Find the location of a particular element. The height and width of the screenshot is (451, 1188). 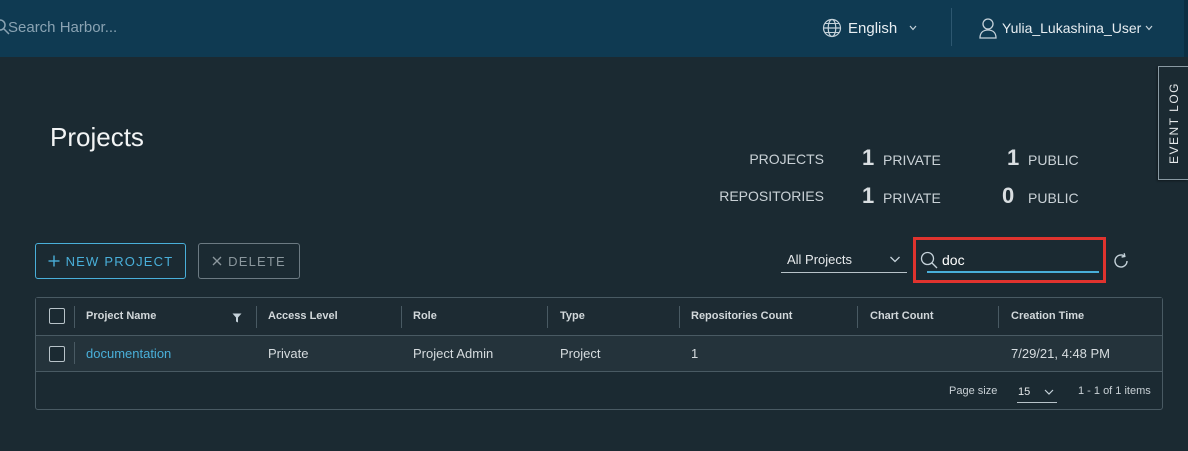

column-header-repositories-count: Repositories Count is located at coordinates (741, 316).